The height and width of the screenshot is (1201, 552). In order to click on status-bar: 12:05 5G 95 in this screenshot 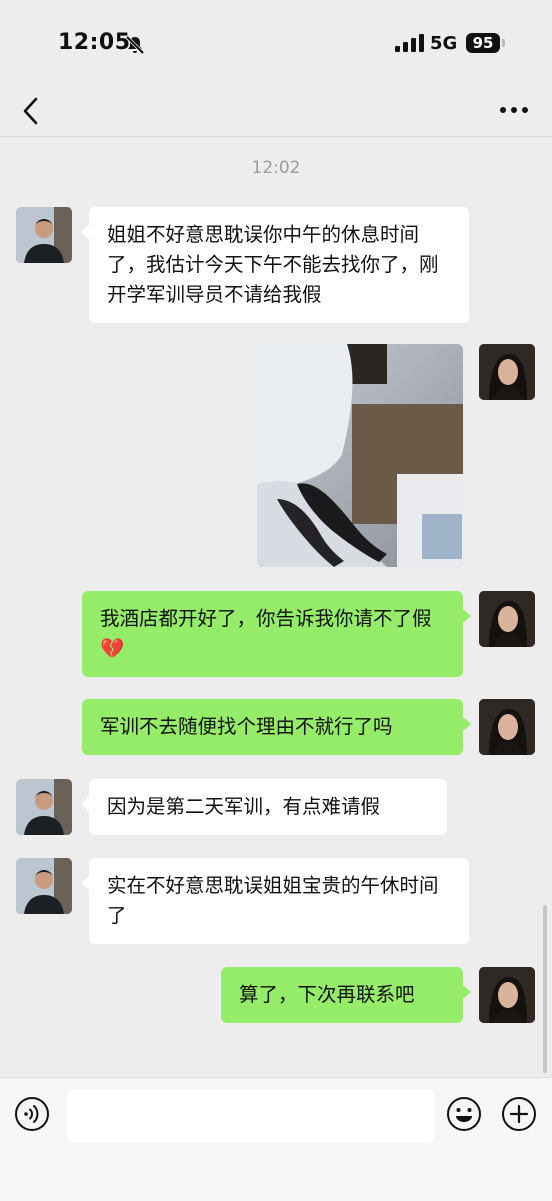, I will do `click(276, 44)`.